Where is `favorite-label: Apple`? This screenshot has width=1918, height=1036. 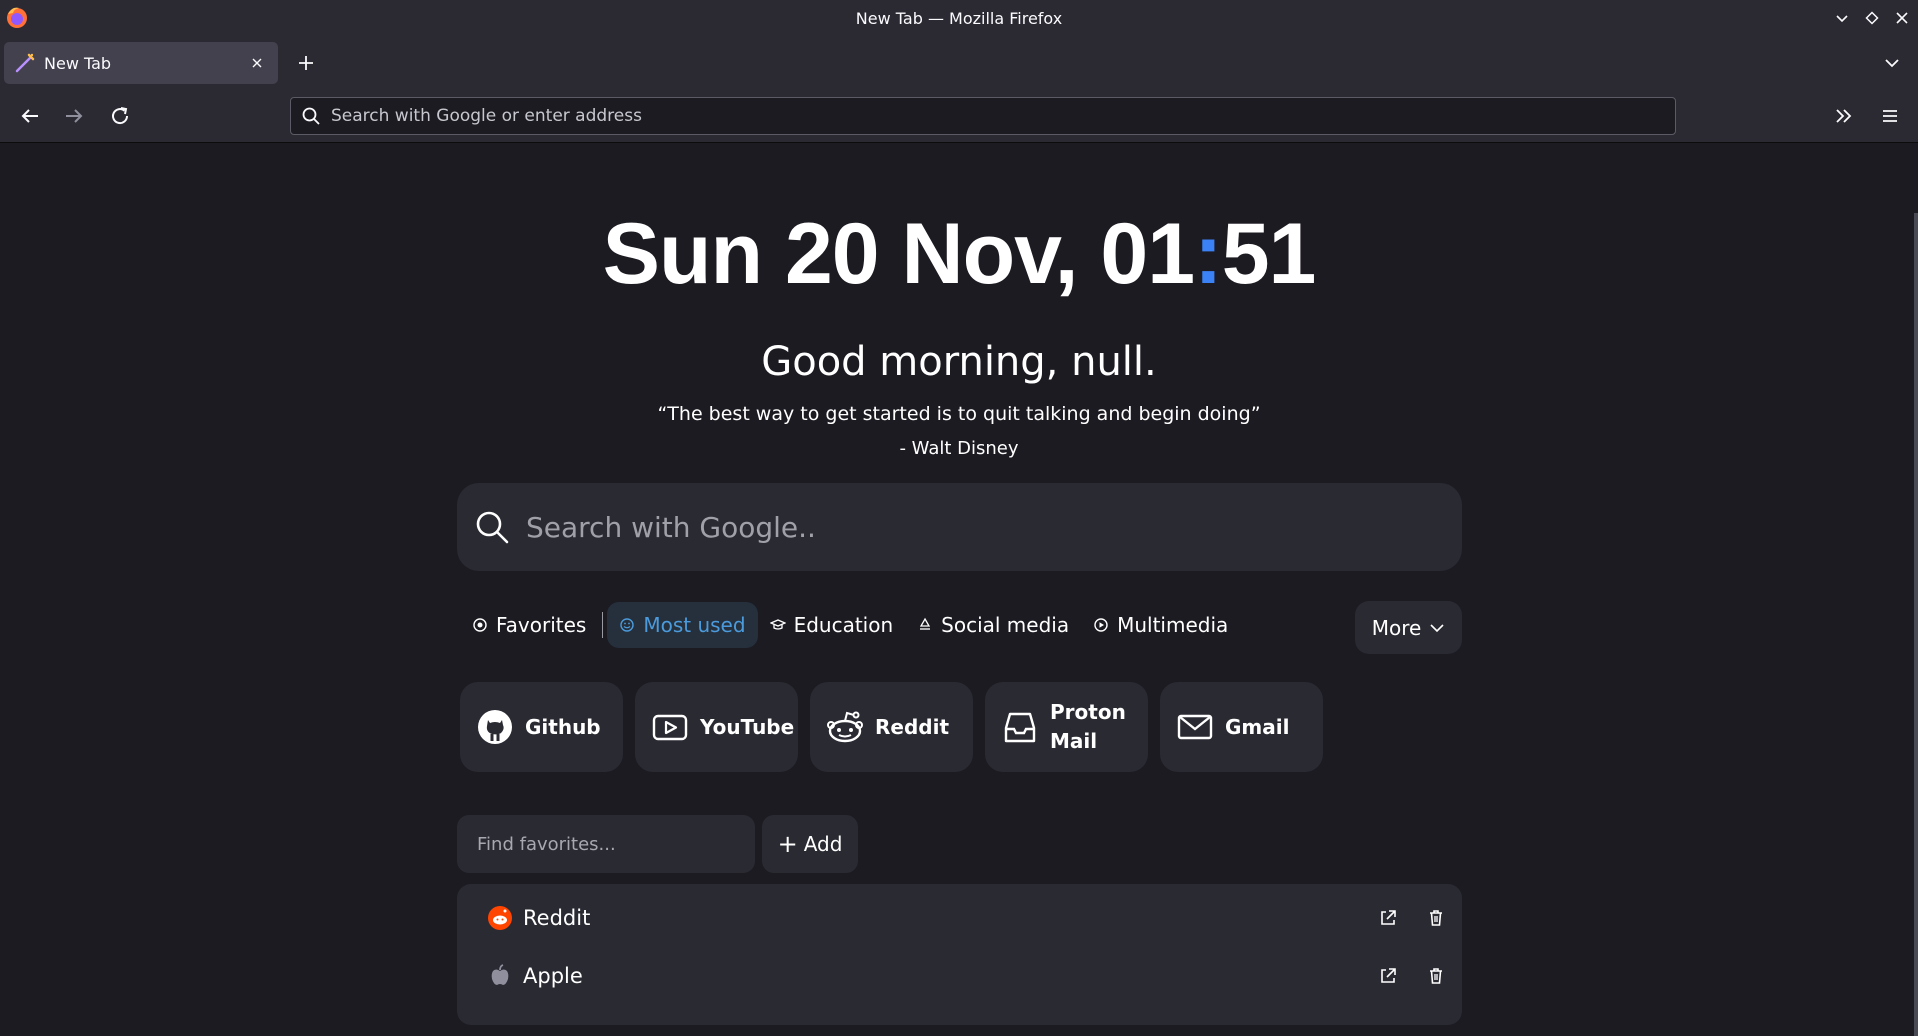
favorite-label: Apple is located at coordinates (553, 976).